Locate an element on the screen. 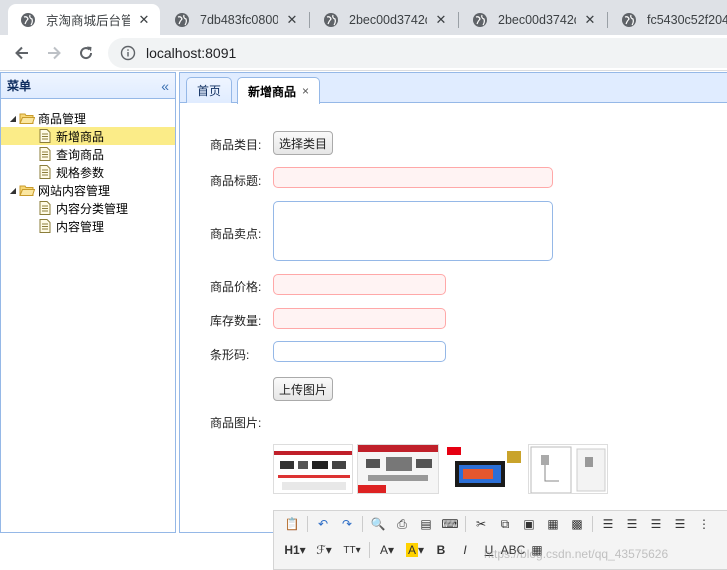 The width and height of the screenshot is (727, 570). editor-toolbar-row-1: 📋 ↶ ↷ 🔍 ⎙ ▤ ⌨ ✂ ⧉ ▣ ▦ ▩ ☰ ☰ ☰ ☰ ⋮ is located at coordinates (500, 524).